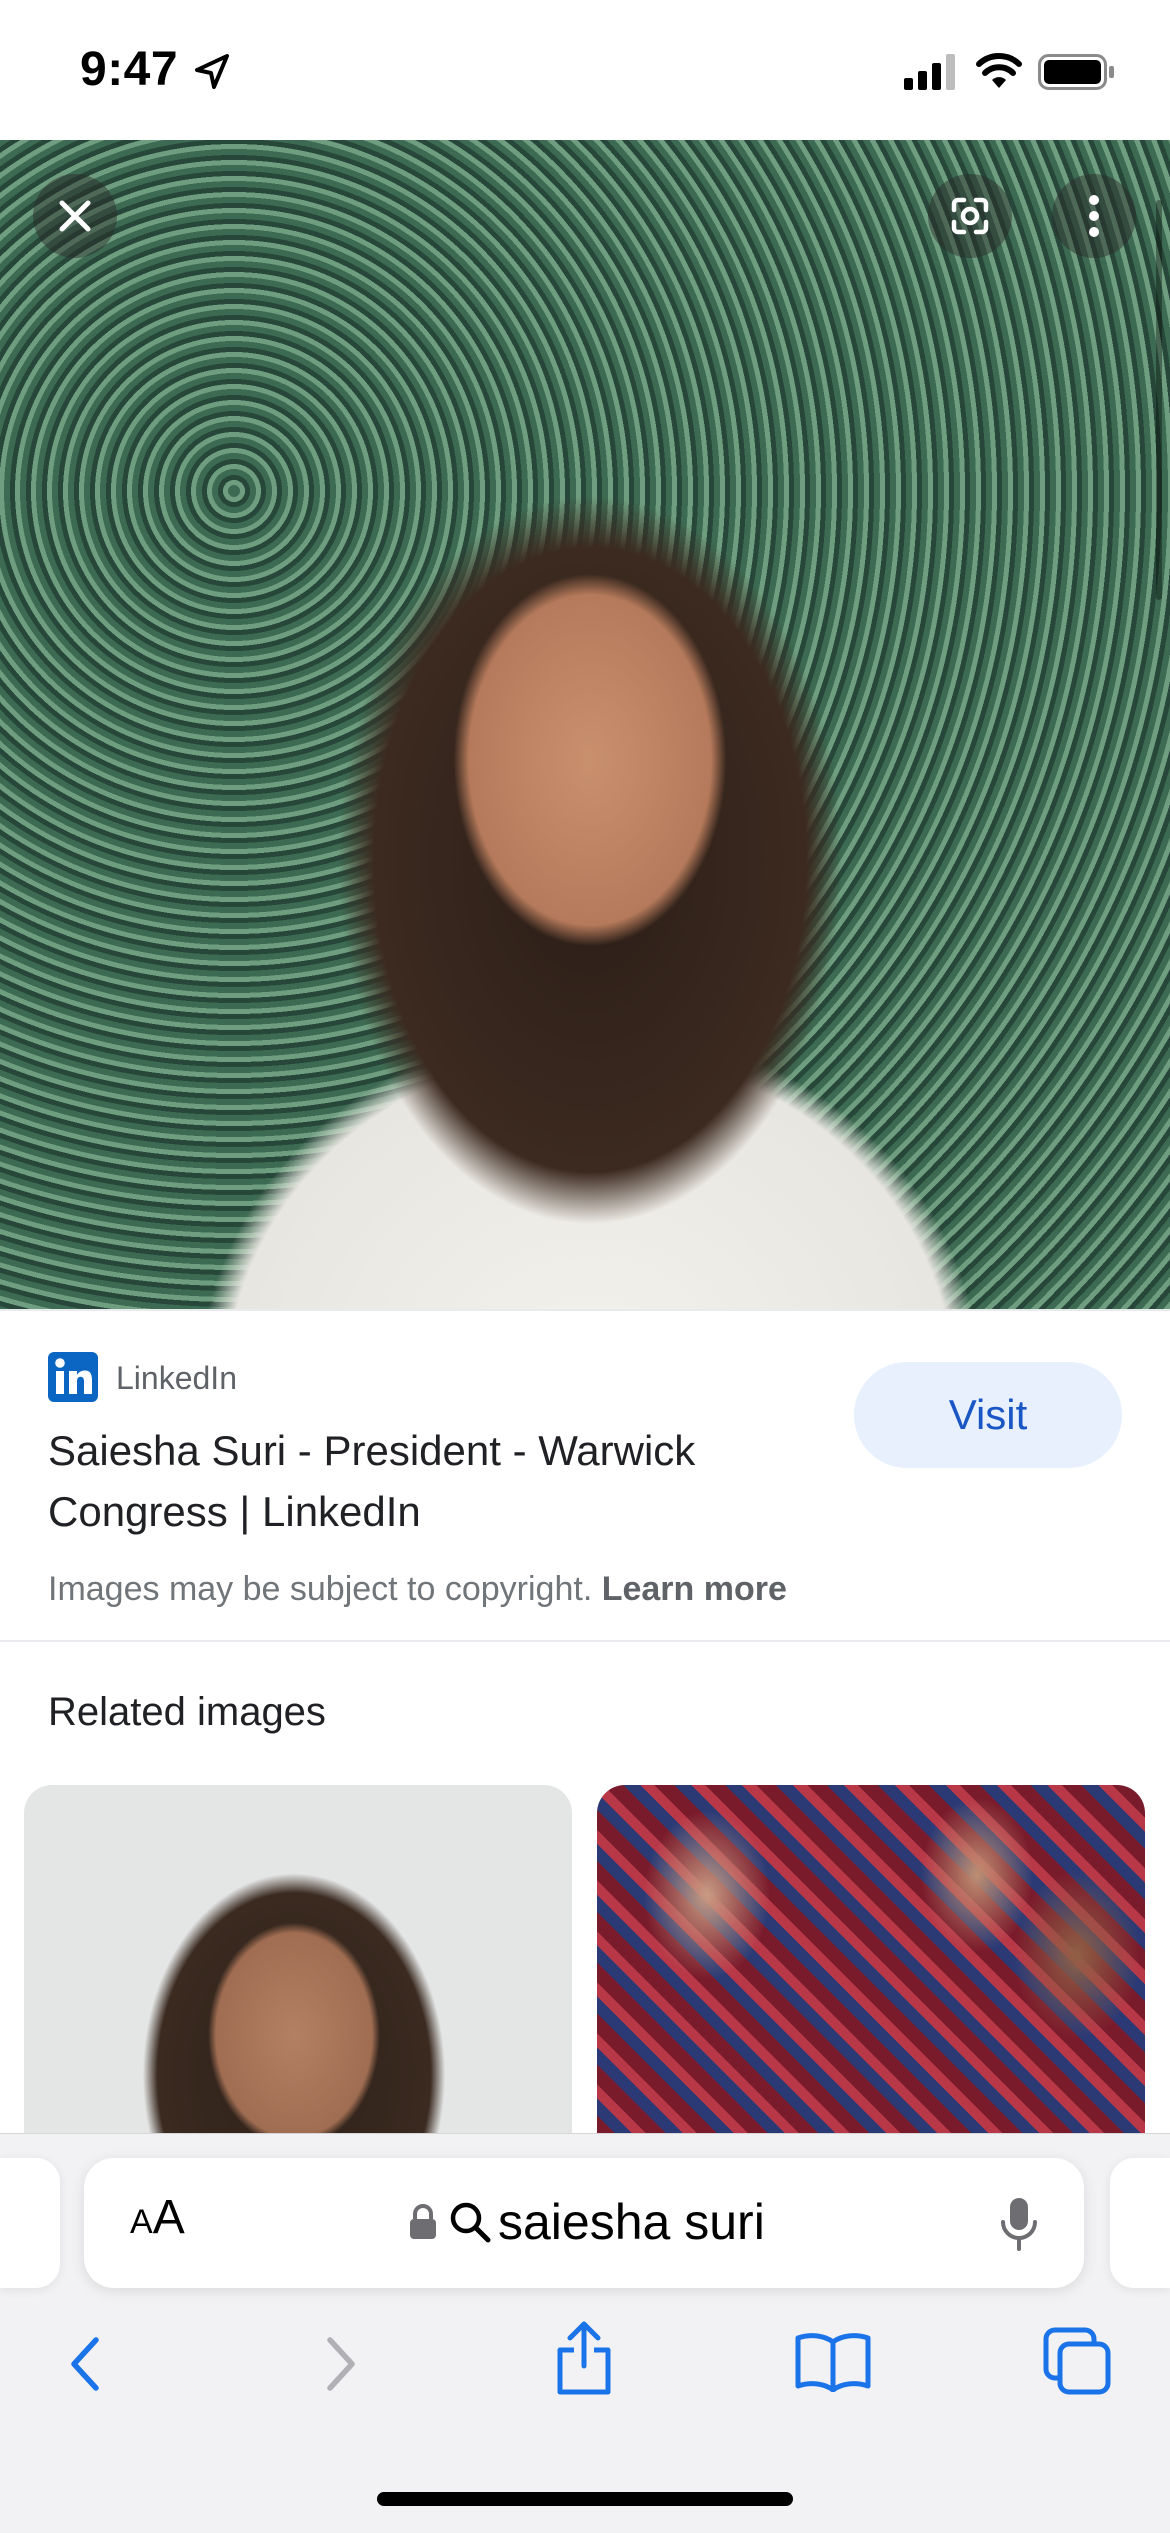 The image size is (1170, 2533). I want to click on search-icon, so click(470, 2222).